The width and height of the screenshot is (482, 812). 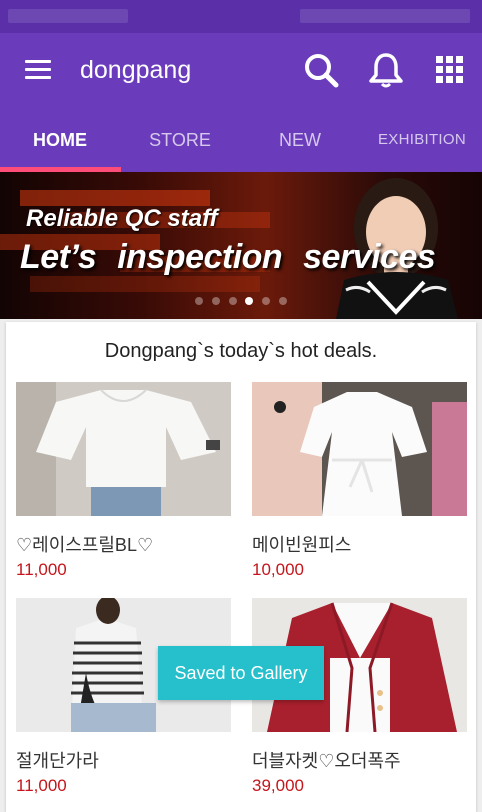 What do you see at coordinates (278, 785) in the screenshot?
I see `product-price: 39,000` at bounding box center [278, 785].